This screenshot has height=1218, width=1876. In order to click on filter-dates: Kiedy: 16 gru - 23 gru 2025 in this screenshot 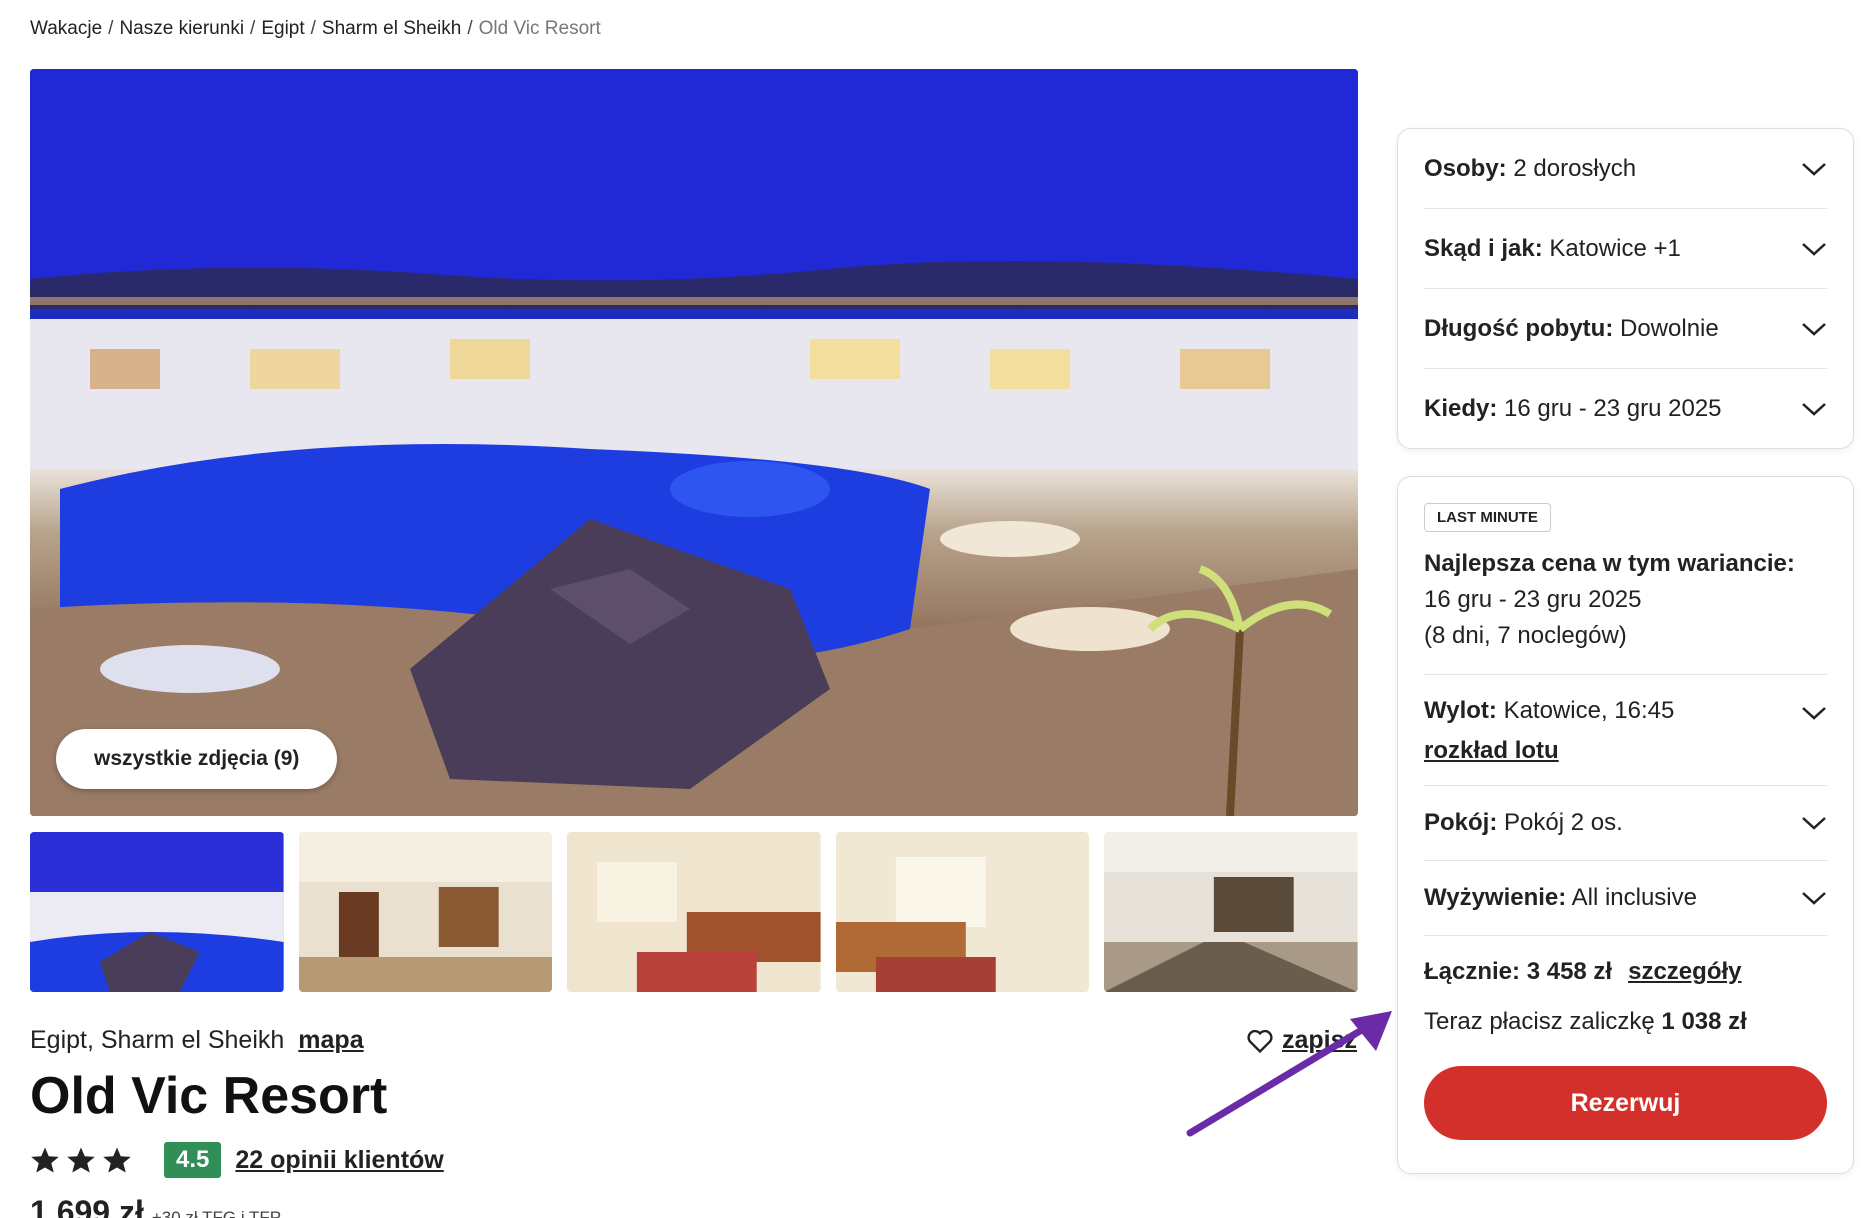, I will do `click(1625, 409)`.